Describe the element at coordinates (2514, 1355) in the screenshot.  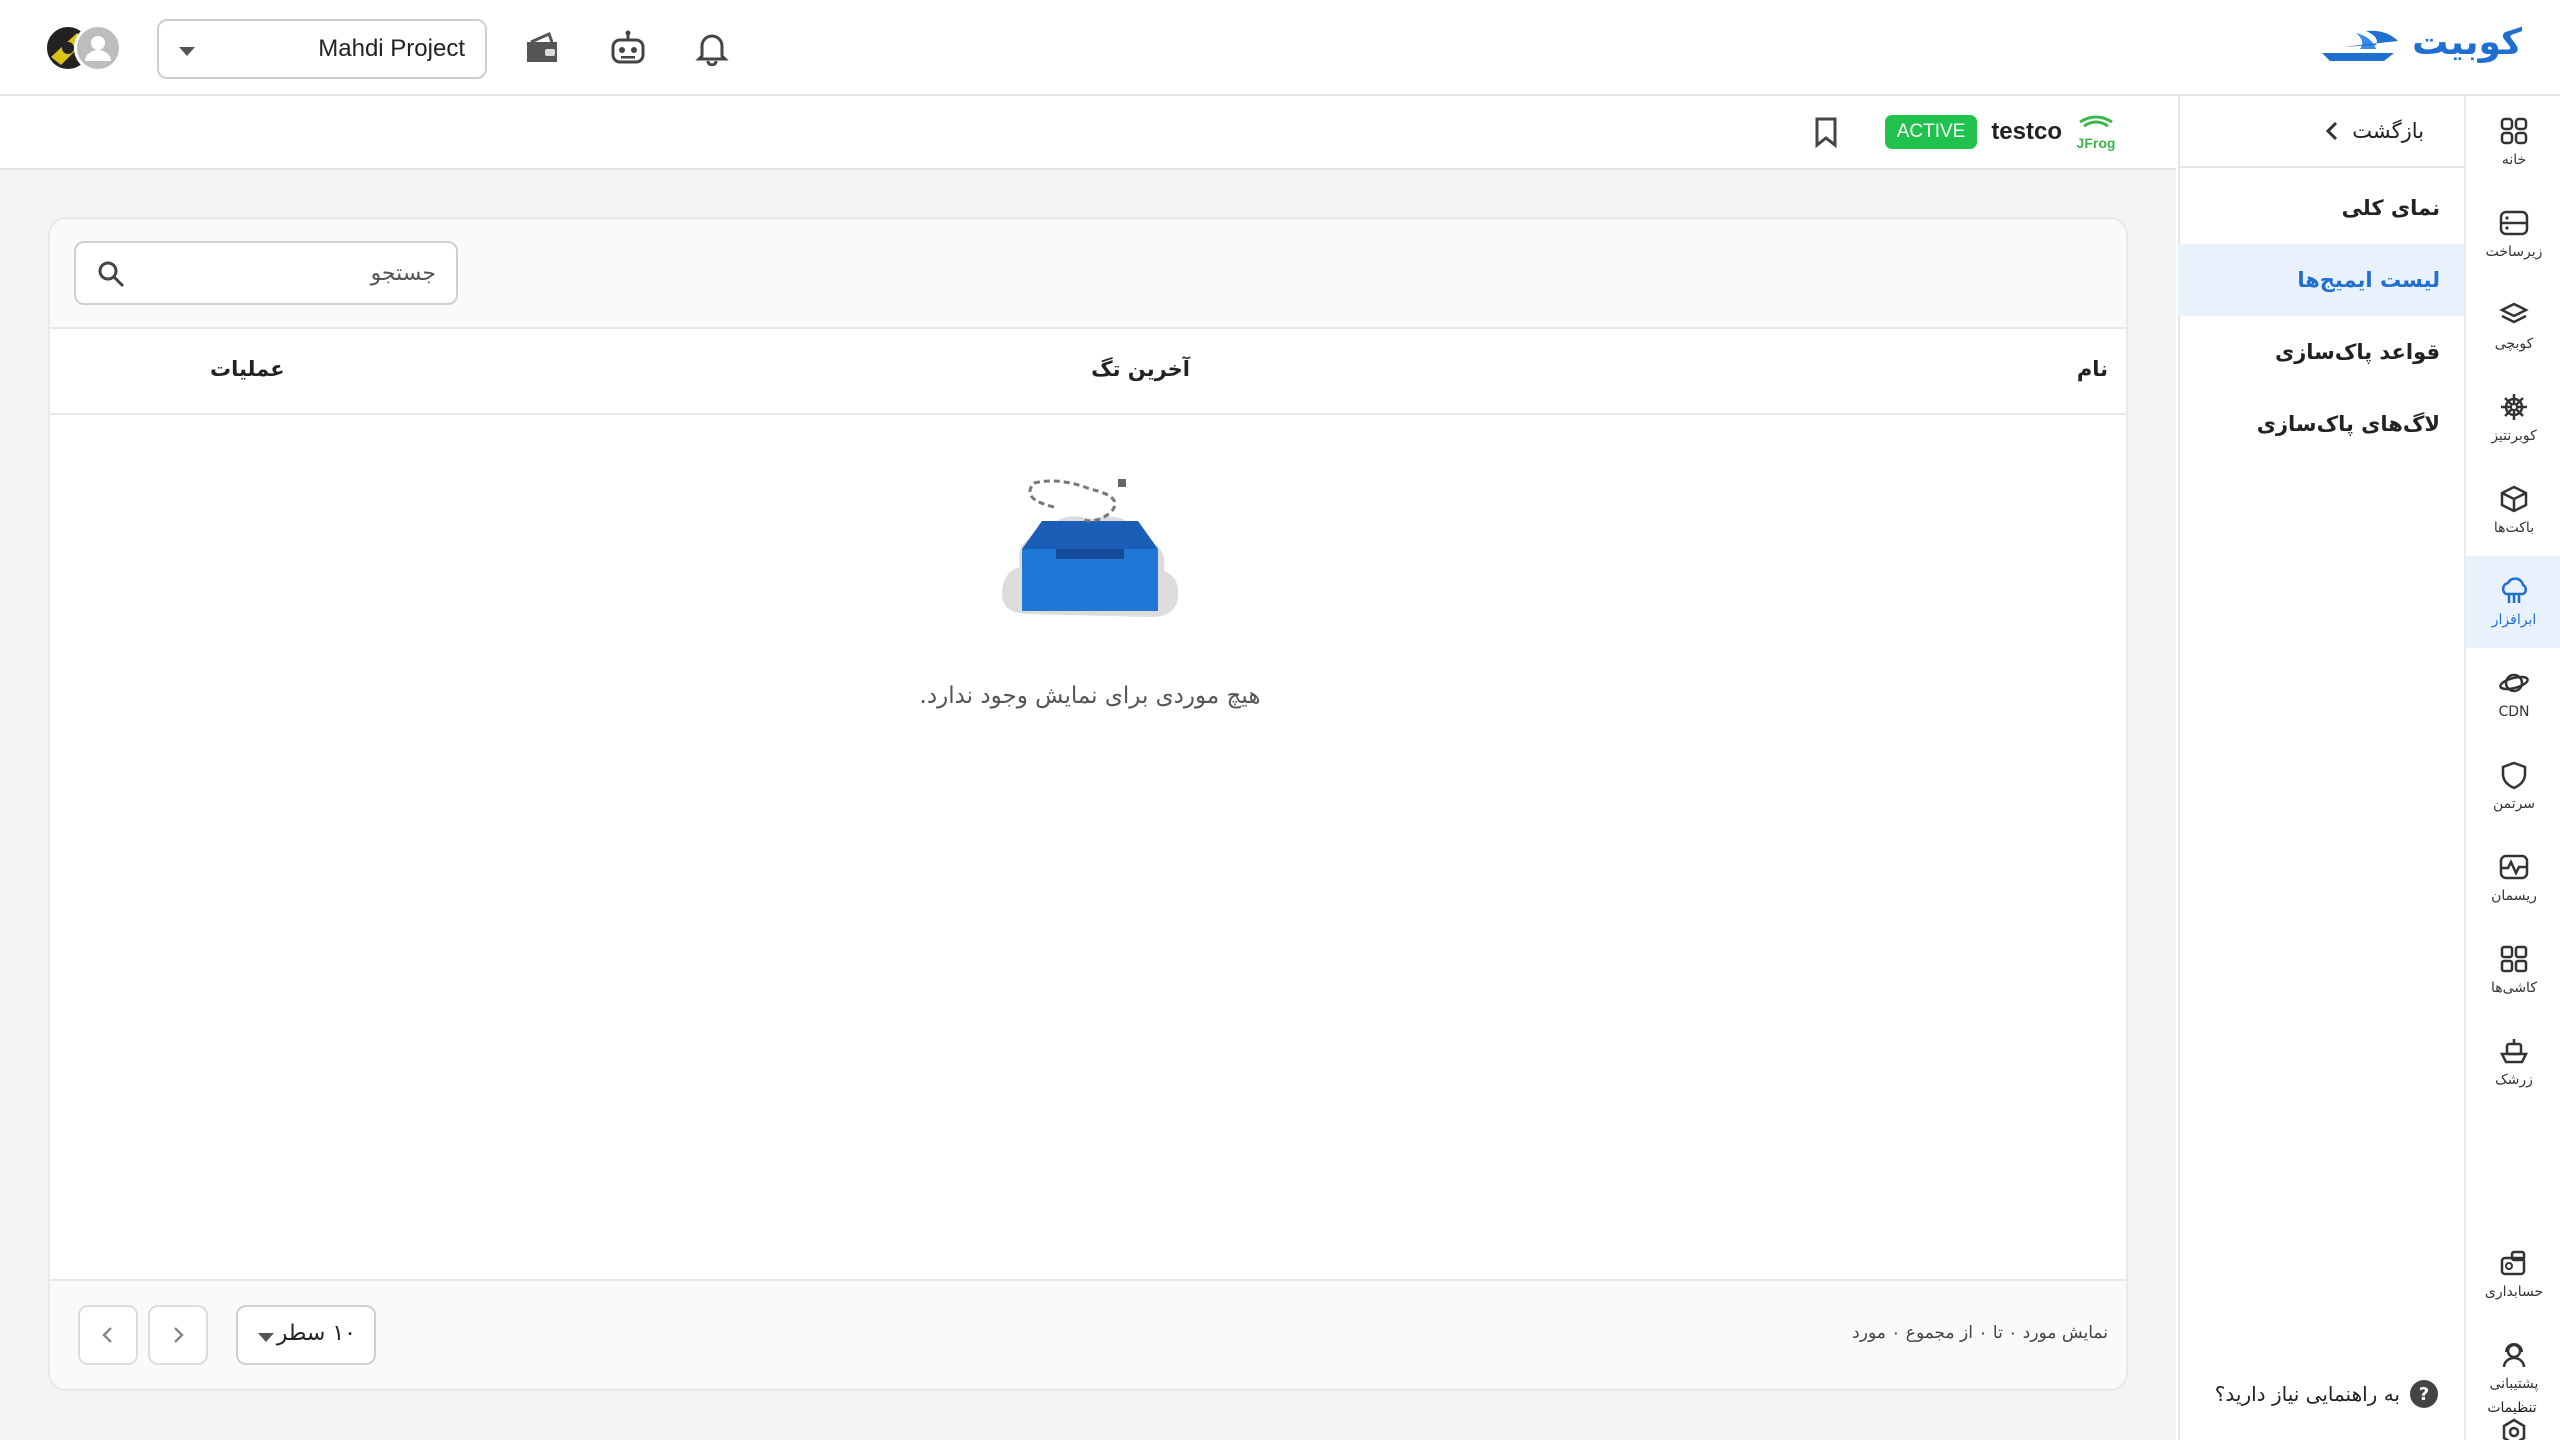
I see `support-icon` at that location.